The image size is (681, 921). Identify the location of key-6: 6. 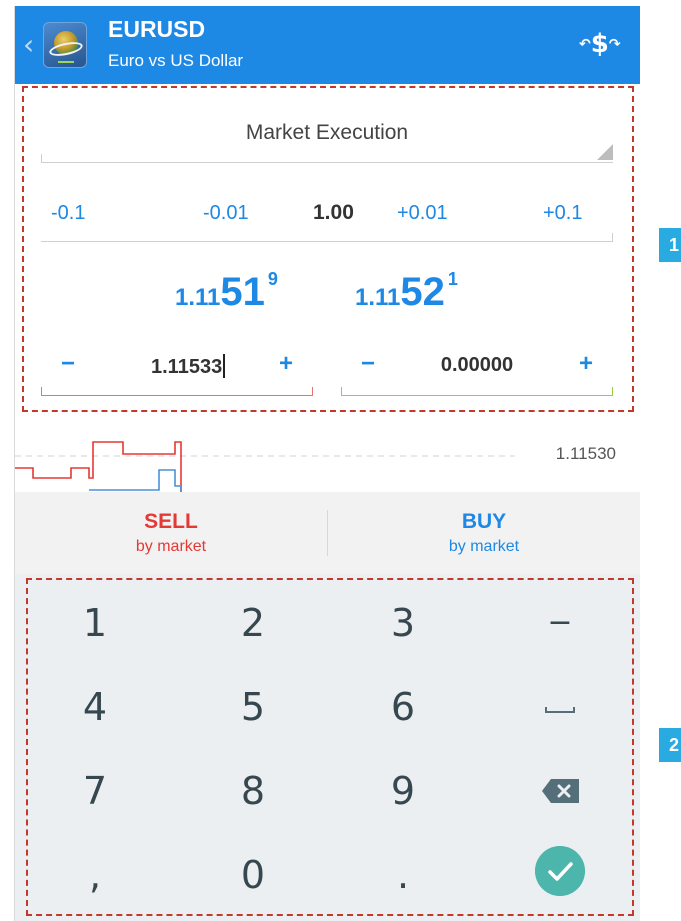
(403, 707).